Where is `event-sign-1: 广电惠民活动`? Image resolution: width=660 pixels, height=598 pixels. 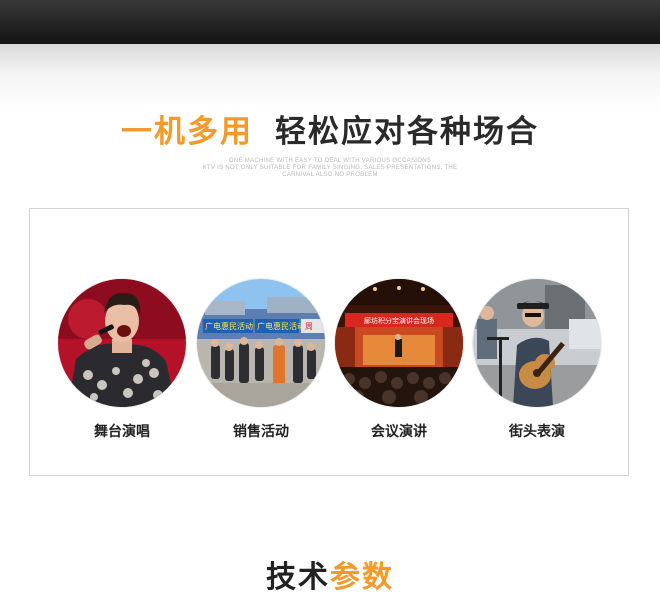
event-sign-1: 广电惠民活动 is located at coordinates (229, 326).